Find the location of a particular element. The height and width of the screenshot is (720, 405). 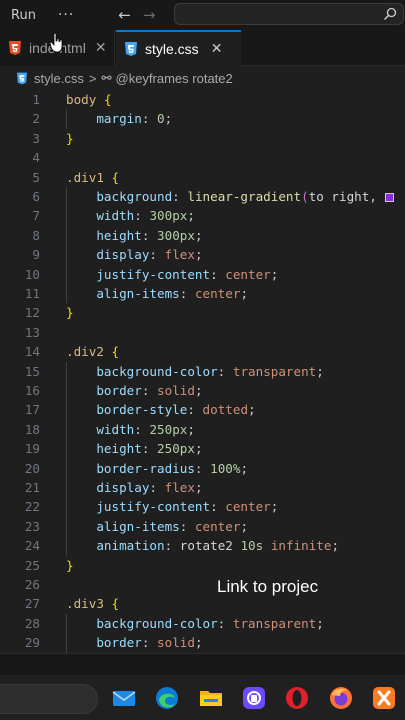

code-line: 1 body { is located at coordinates (202, 99).